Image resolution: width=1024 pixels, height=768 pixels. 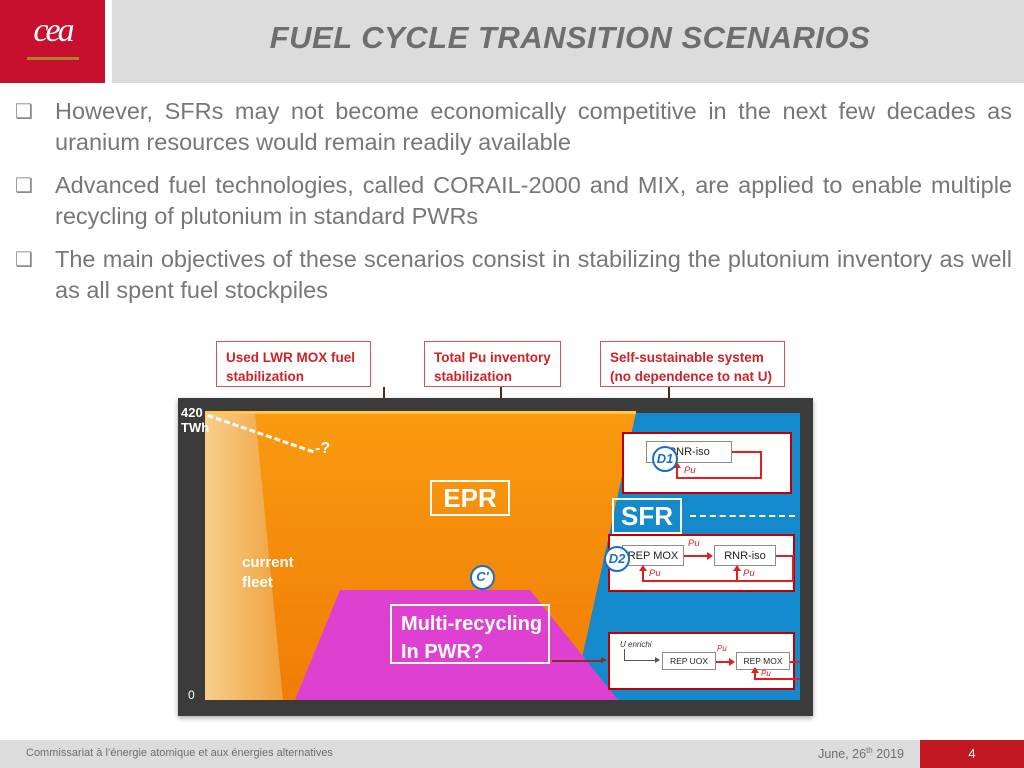 What do you see at coordinates (755, 670) in the screenshot?
I see `flow-arrowhead-c-mox` at bounding box center [755, 670].